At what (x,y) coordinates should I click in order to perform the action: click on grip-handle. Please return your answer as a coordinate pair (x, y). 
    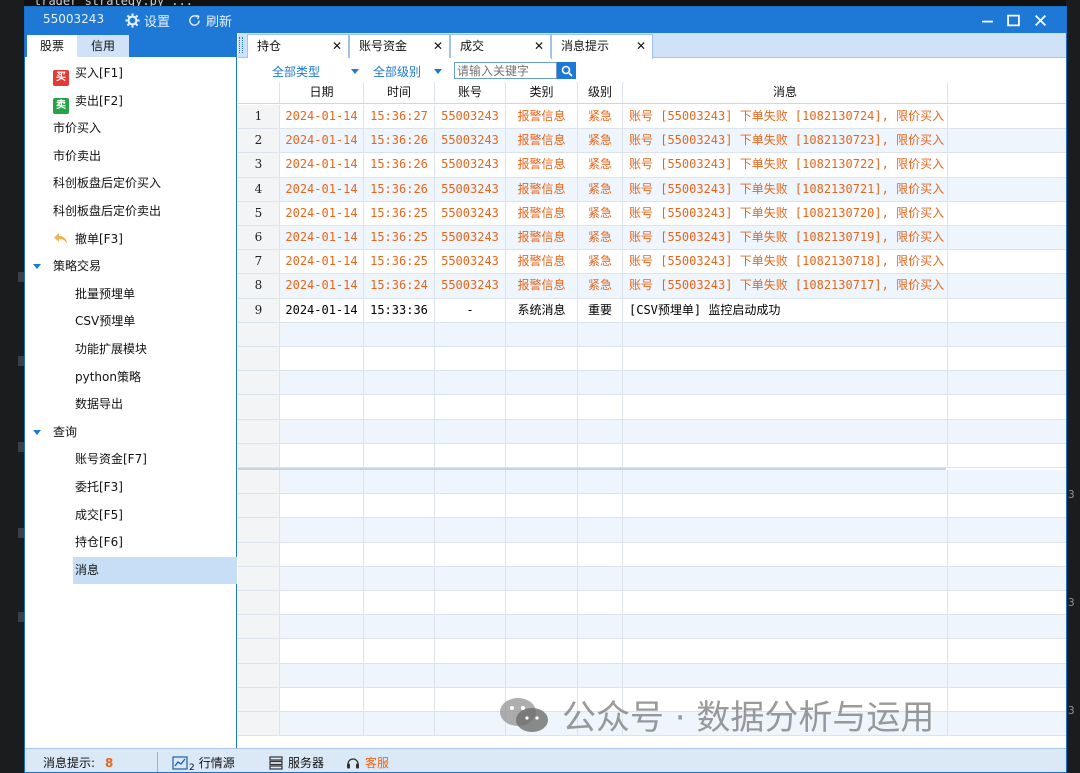
    Looking at the image, I should click on (241, 45).